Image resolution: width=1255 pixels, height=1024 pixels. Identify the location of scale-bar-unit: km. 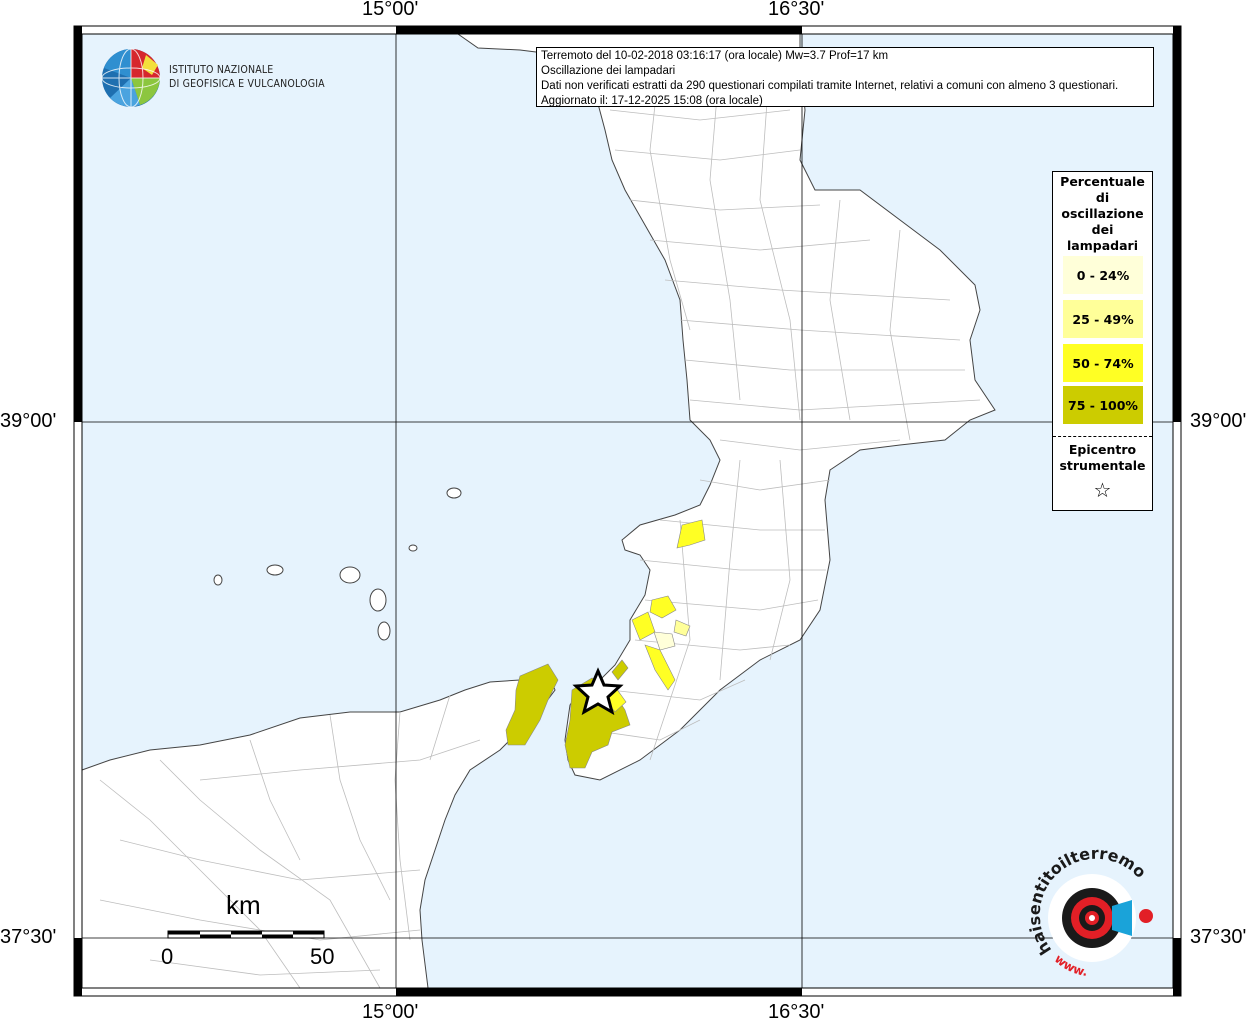
(243, 905).